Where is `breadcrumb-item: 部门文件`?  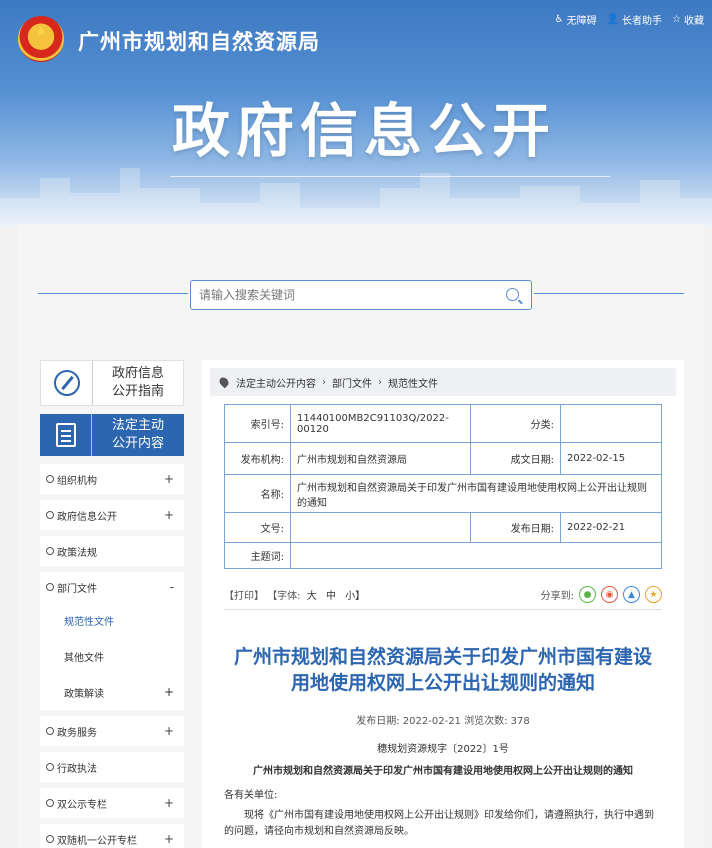
breadcrumb-item: 部门文件 is located at coordinates (352, 382).